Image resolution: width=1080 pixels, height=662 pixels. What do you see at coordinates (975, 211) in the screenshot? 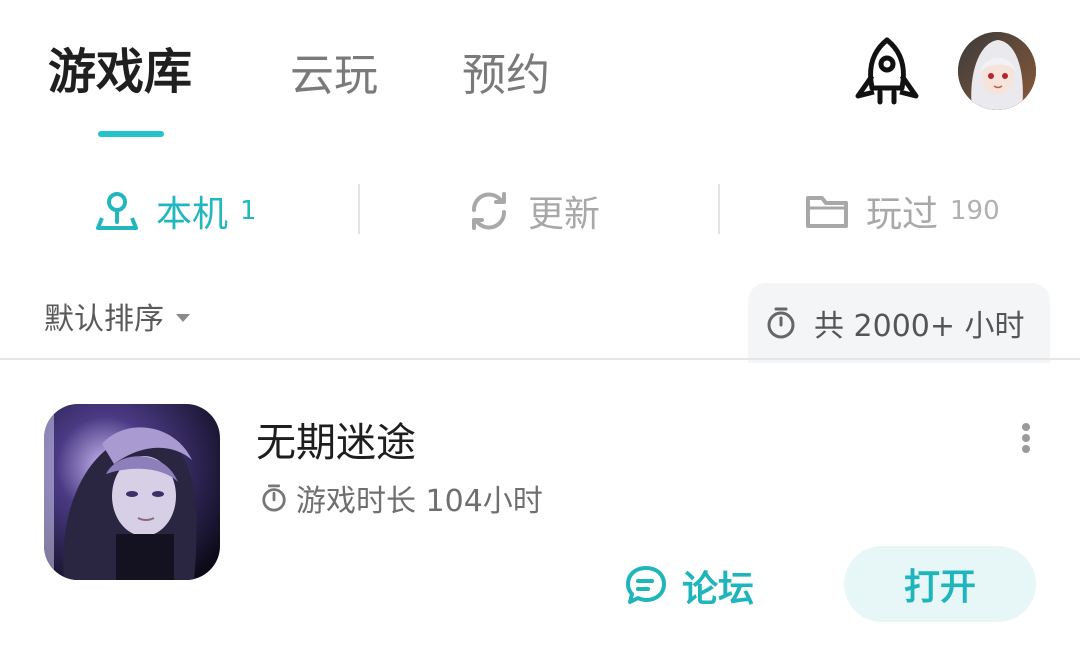
I see `filter-played-count: 190` at bounding box center [975, 211].